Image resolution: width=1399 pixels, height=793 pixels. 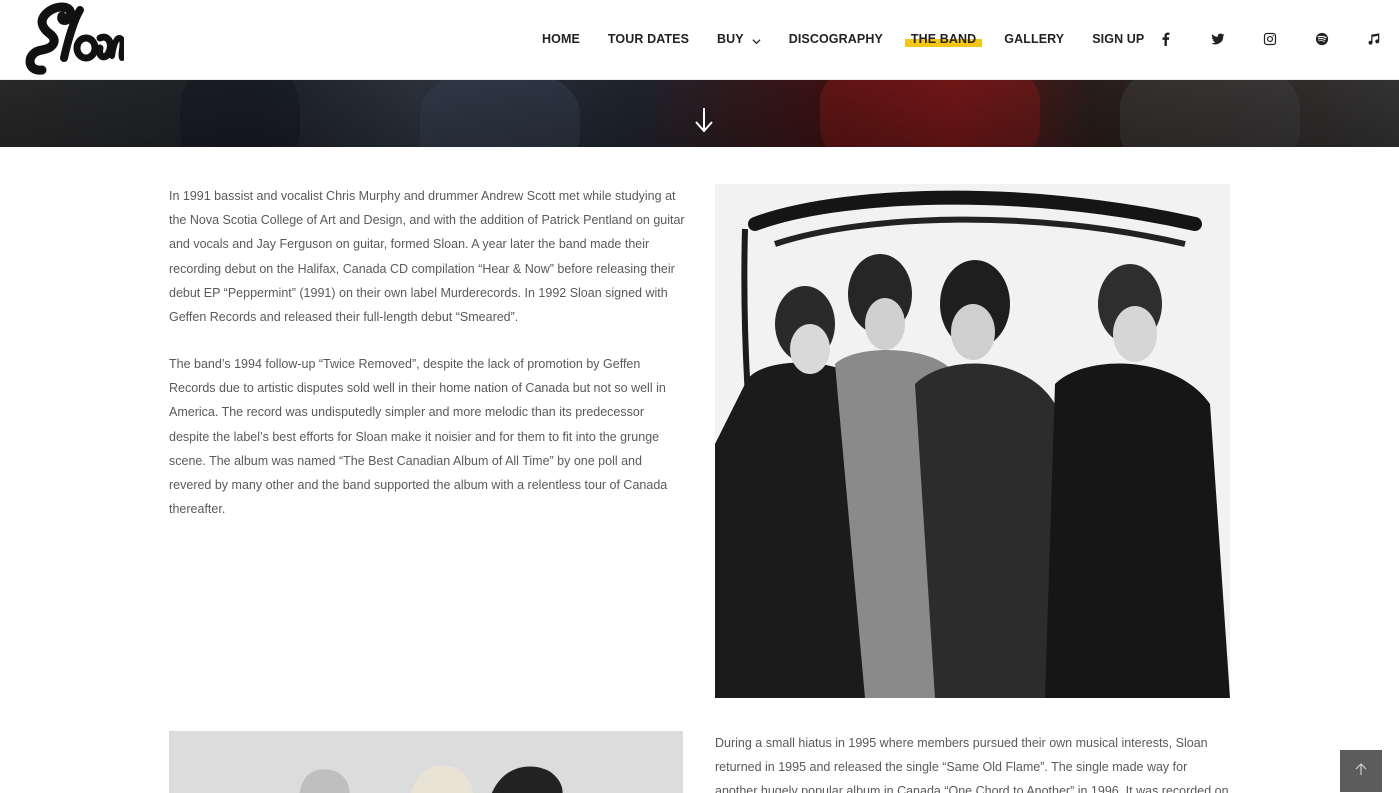 I want to click on social-links, so click(x=1269, y=39).